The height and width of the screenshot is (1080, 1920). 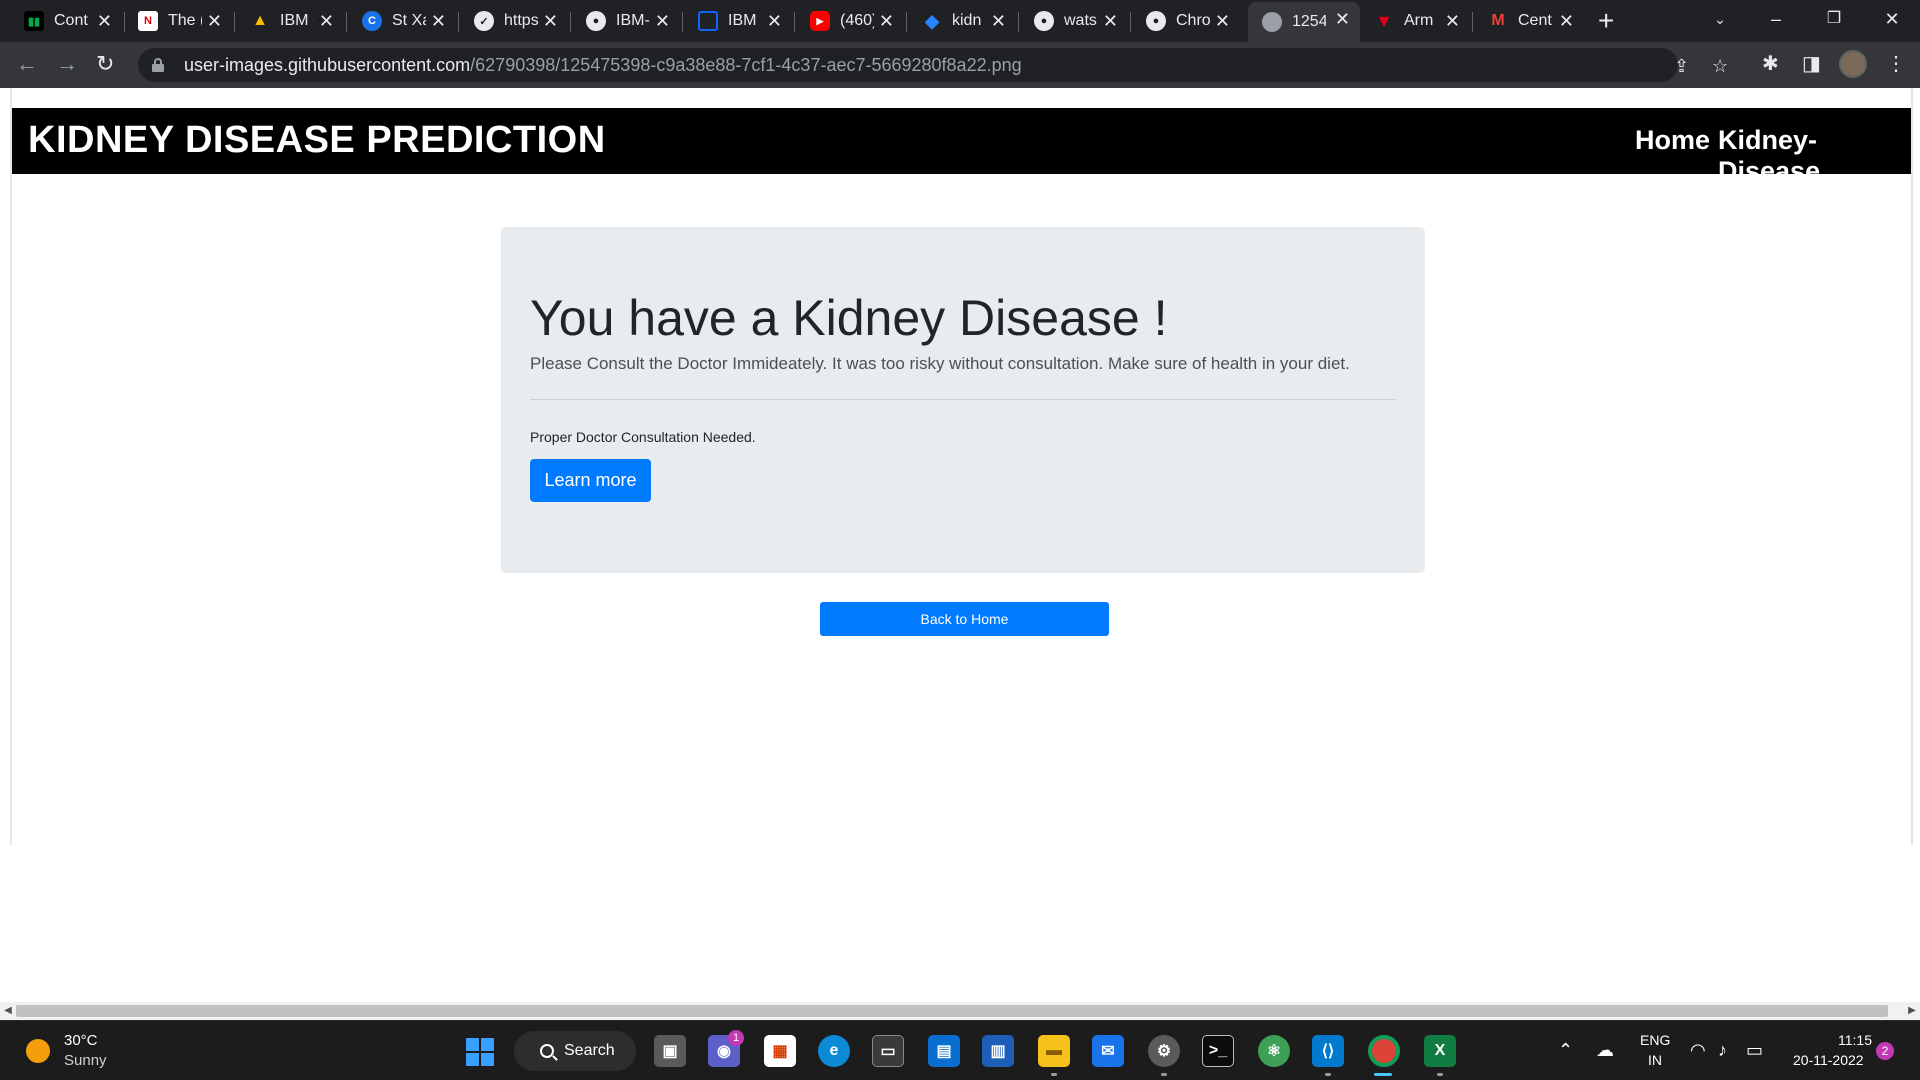 I want to click on tab-wats: ● wats ✕, so click(x=1074, y=21).